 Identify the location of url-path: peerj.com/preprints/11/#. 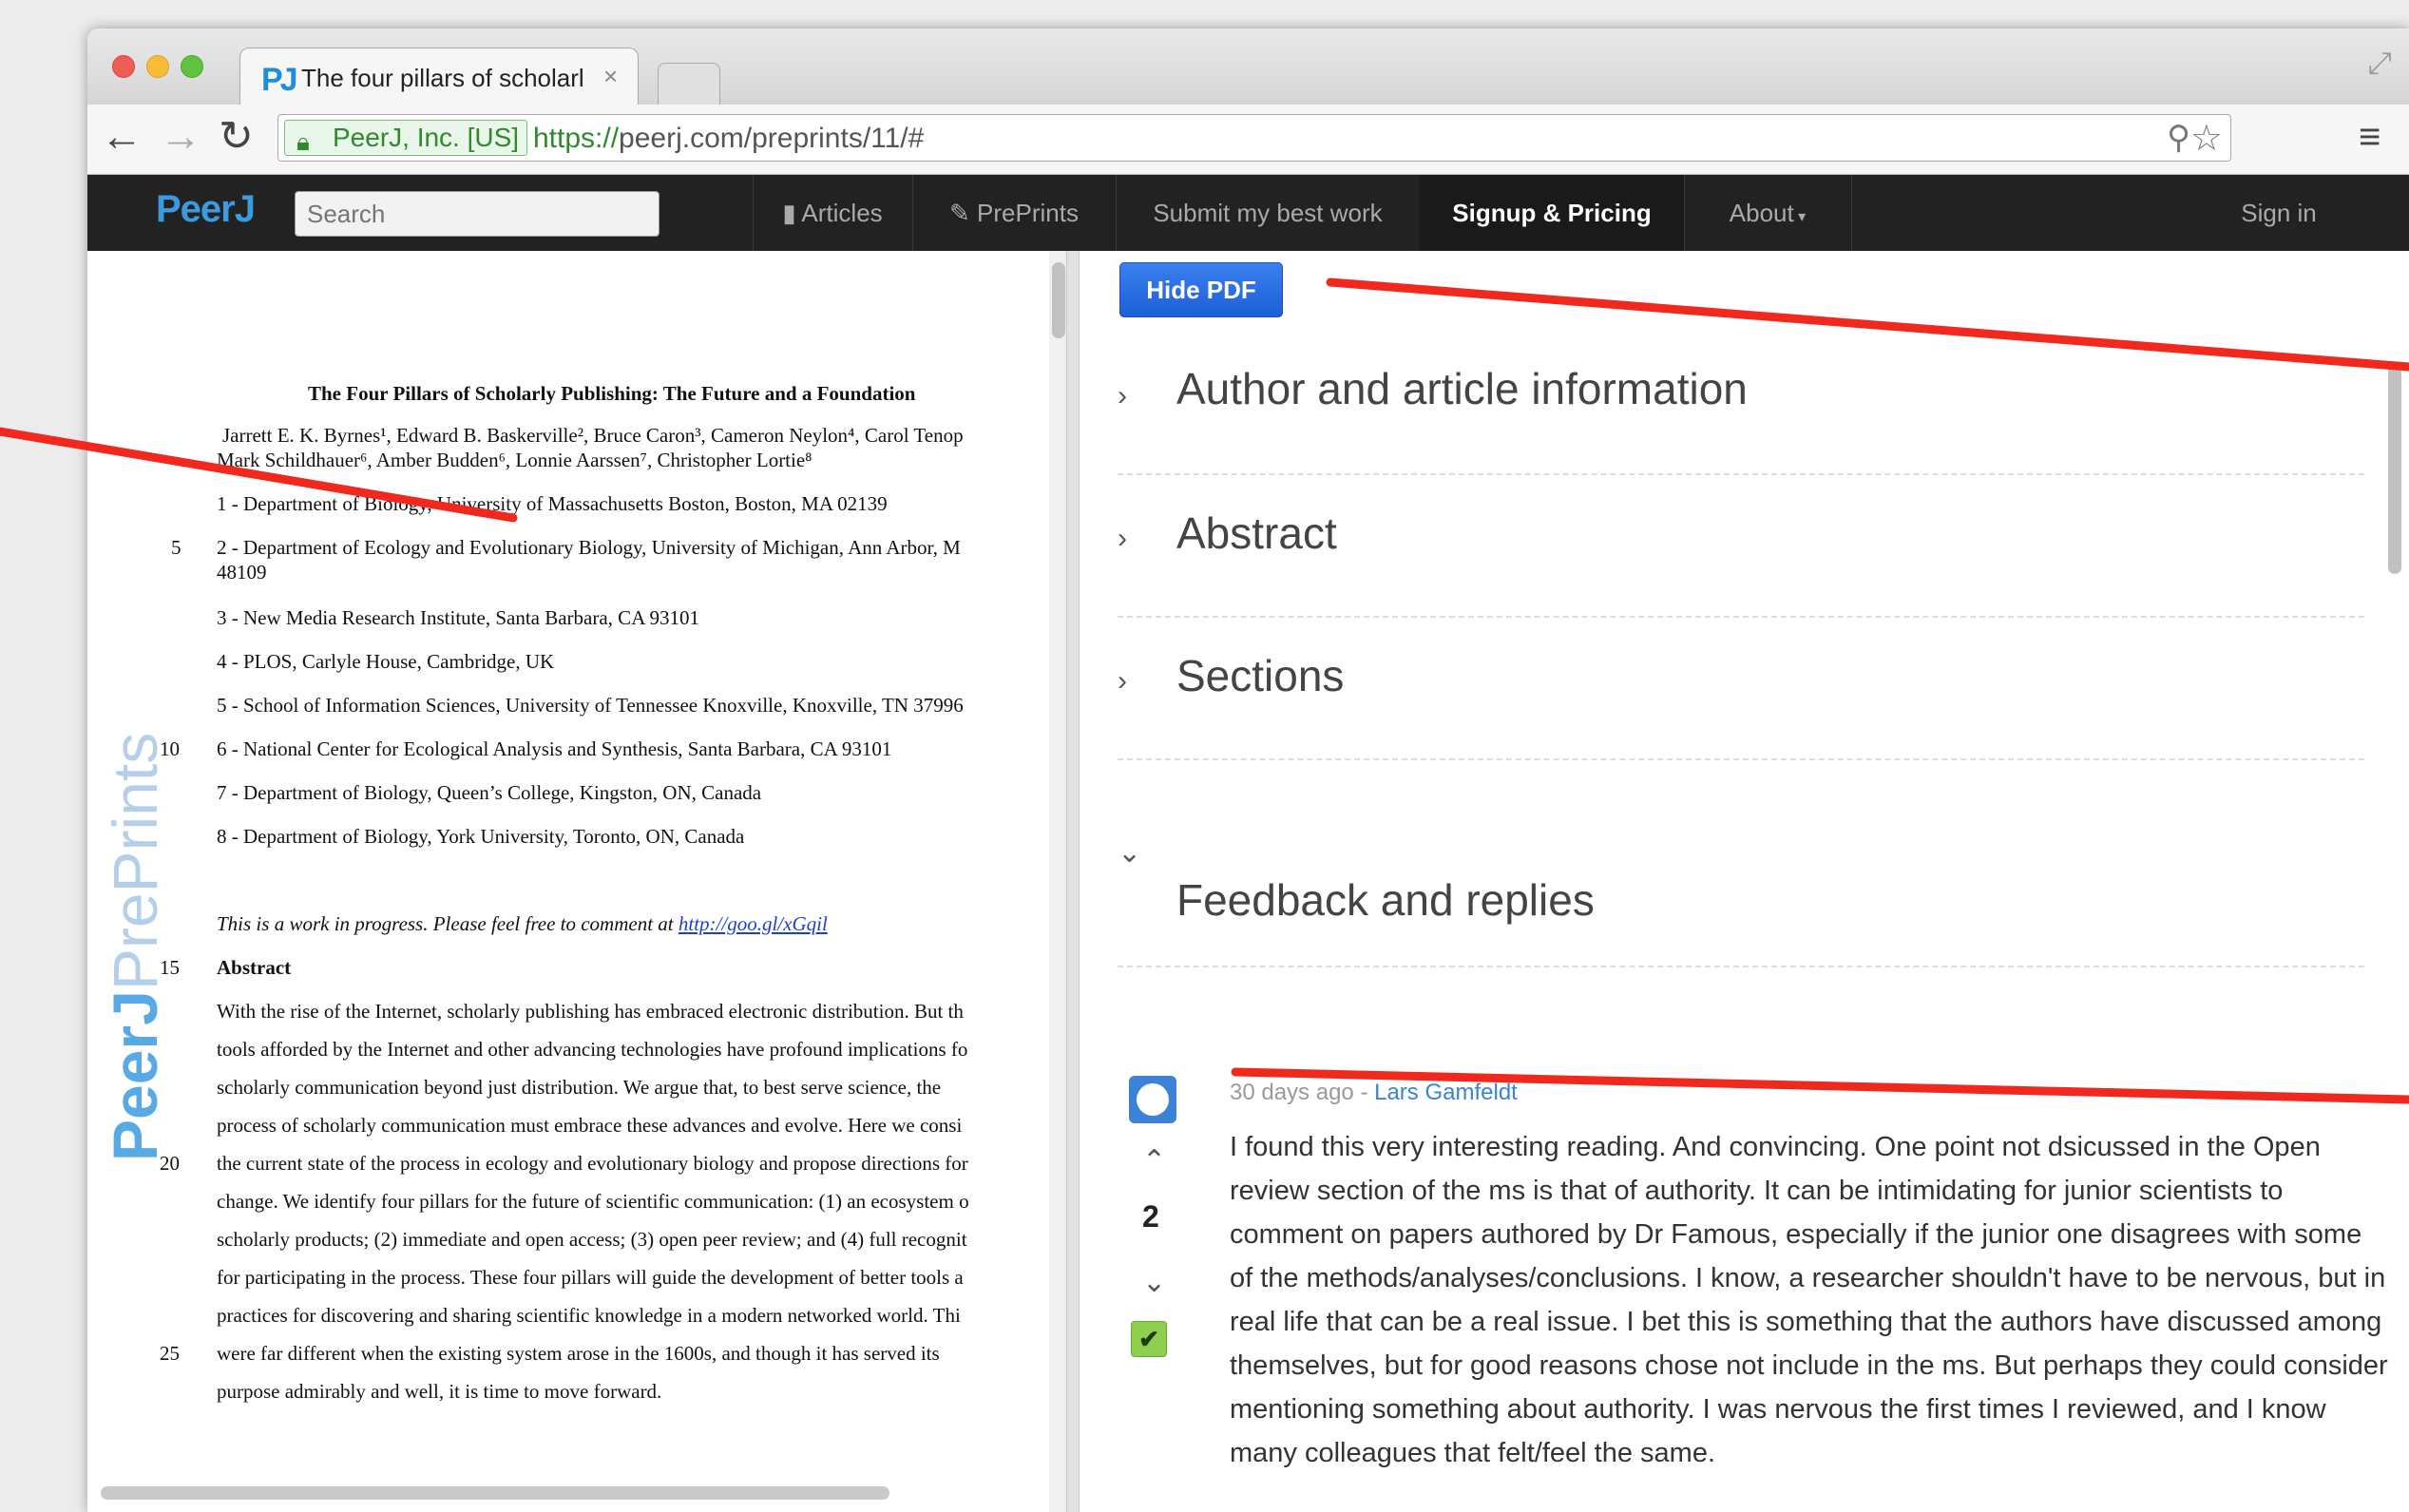
(772, 138).